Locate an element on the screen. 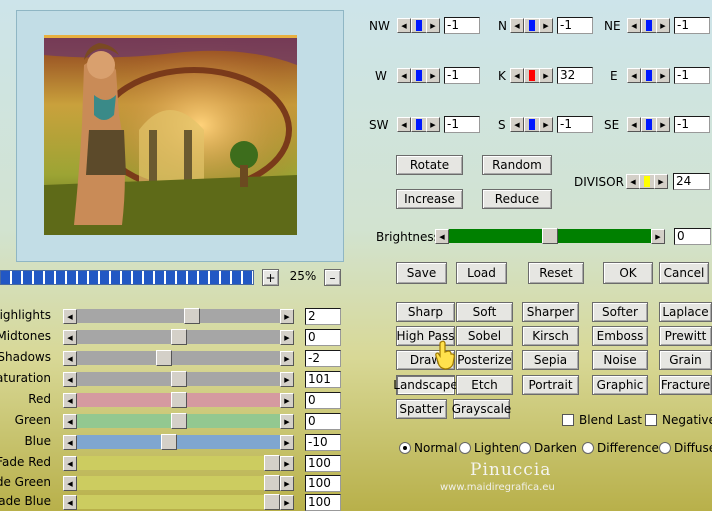 This screenshot has width=712, height=511. preset-prewitt-button: Prewitt is located at coordinates (685, 336).